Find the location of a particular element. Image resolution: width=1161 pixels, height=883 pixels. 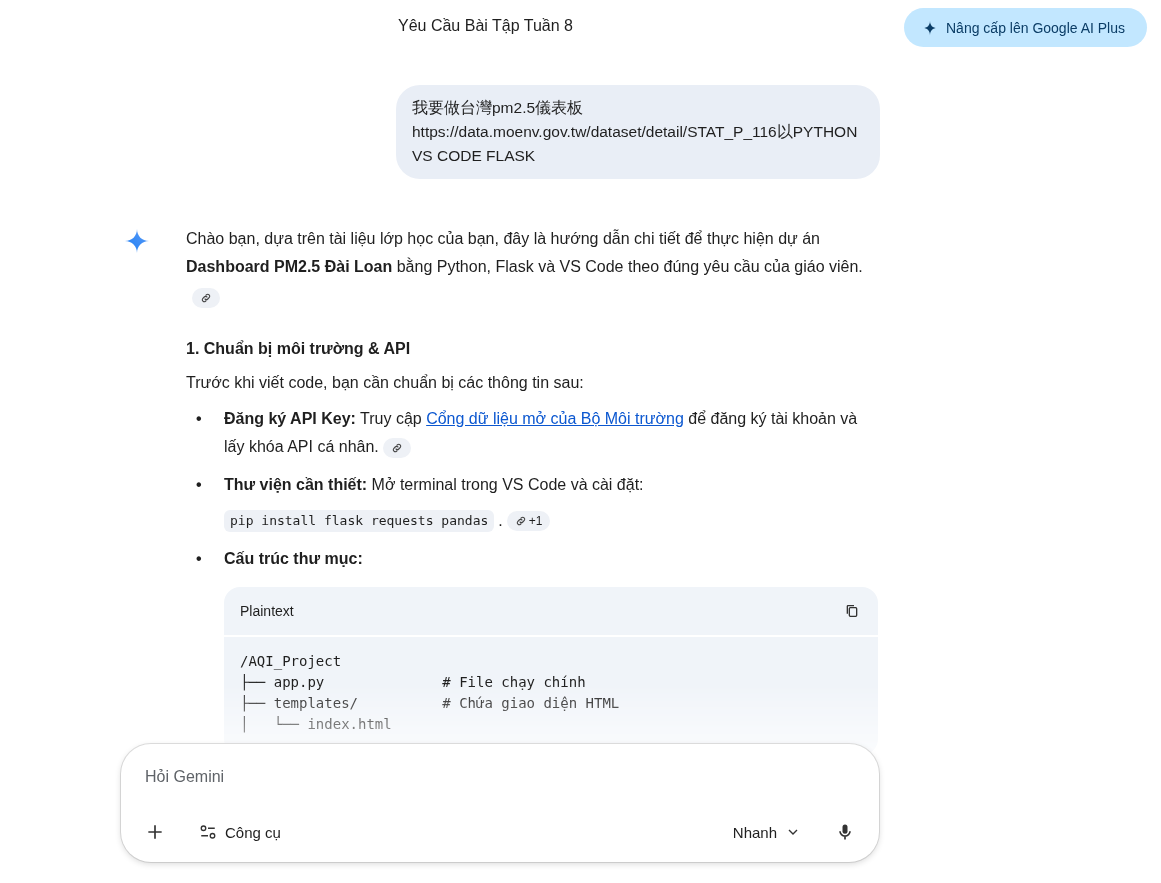

user-message: 我要做台灣pm2.5儀表板 https://data.moenv.gov.tw/dataset/detail/STAT_P_116以PYTHON VS CODE FLASK is located at coordinates (638, 132).